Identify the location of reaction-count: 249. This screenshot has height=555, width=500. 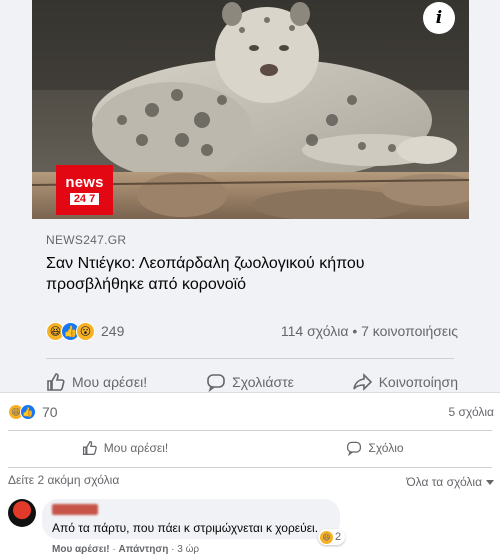
(113, 331).